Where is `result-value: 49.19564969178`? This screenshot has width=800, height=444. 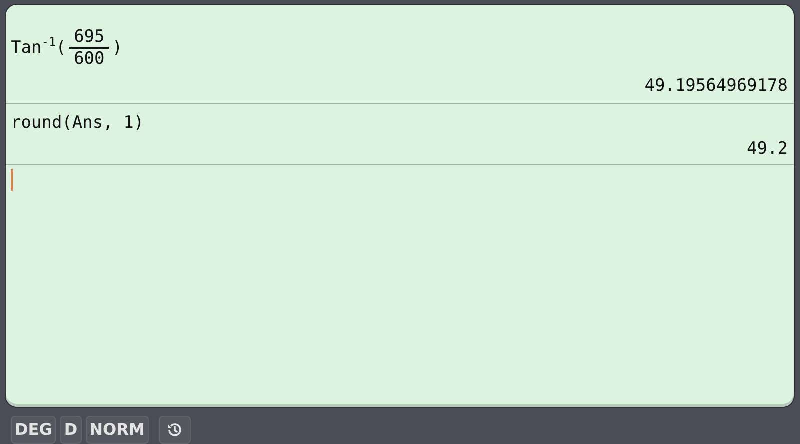
result-value: 49.19564969178 is located at coordinates (716, 86).